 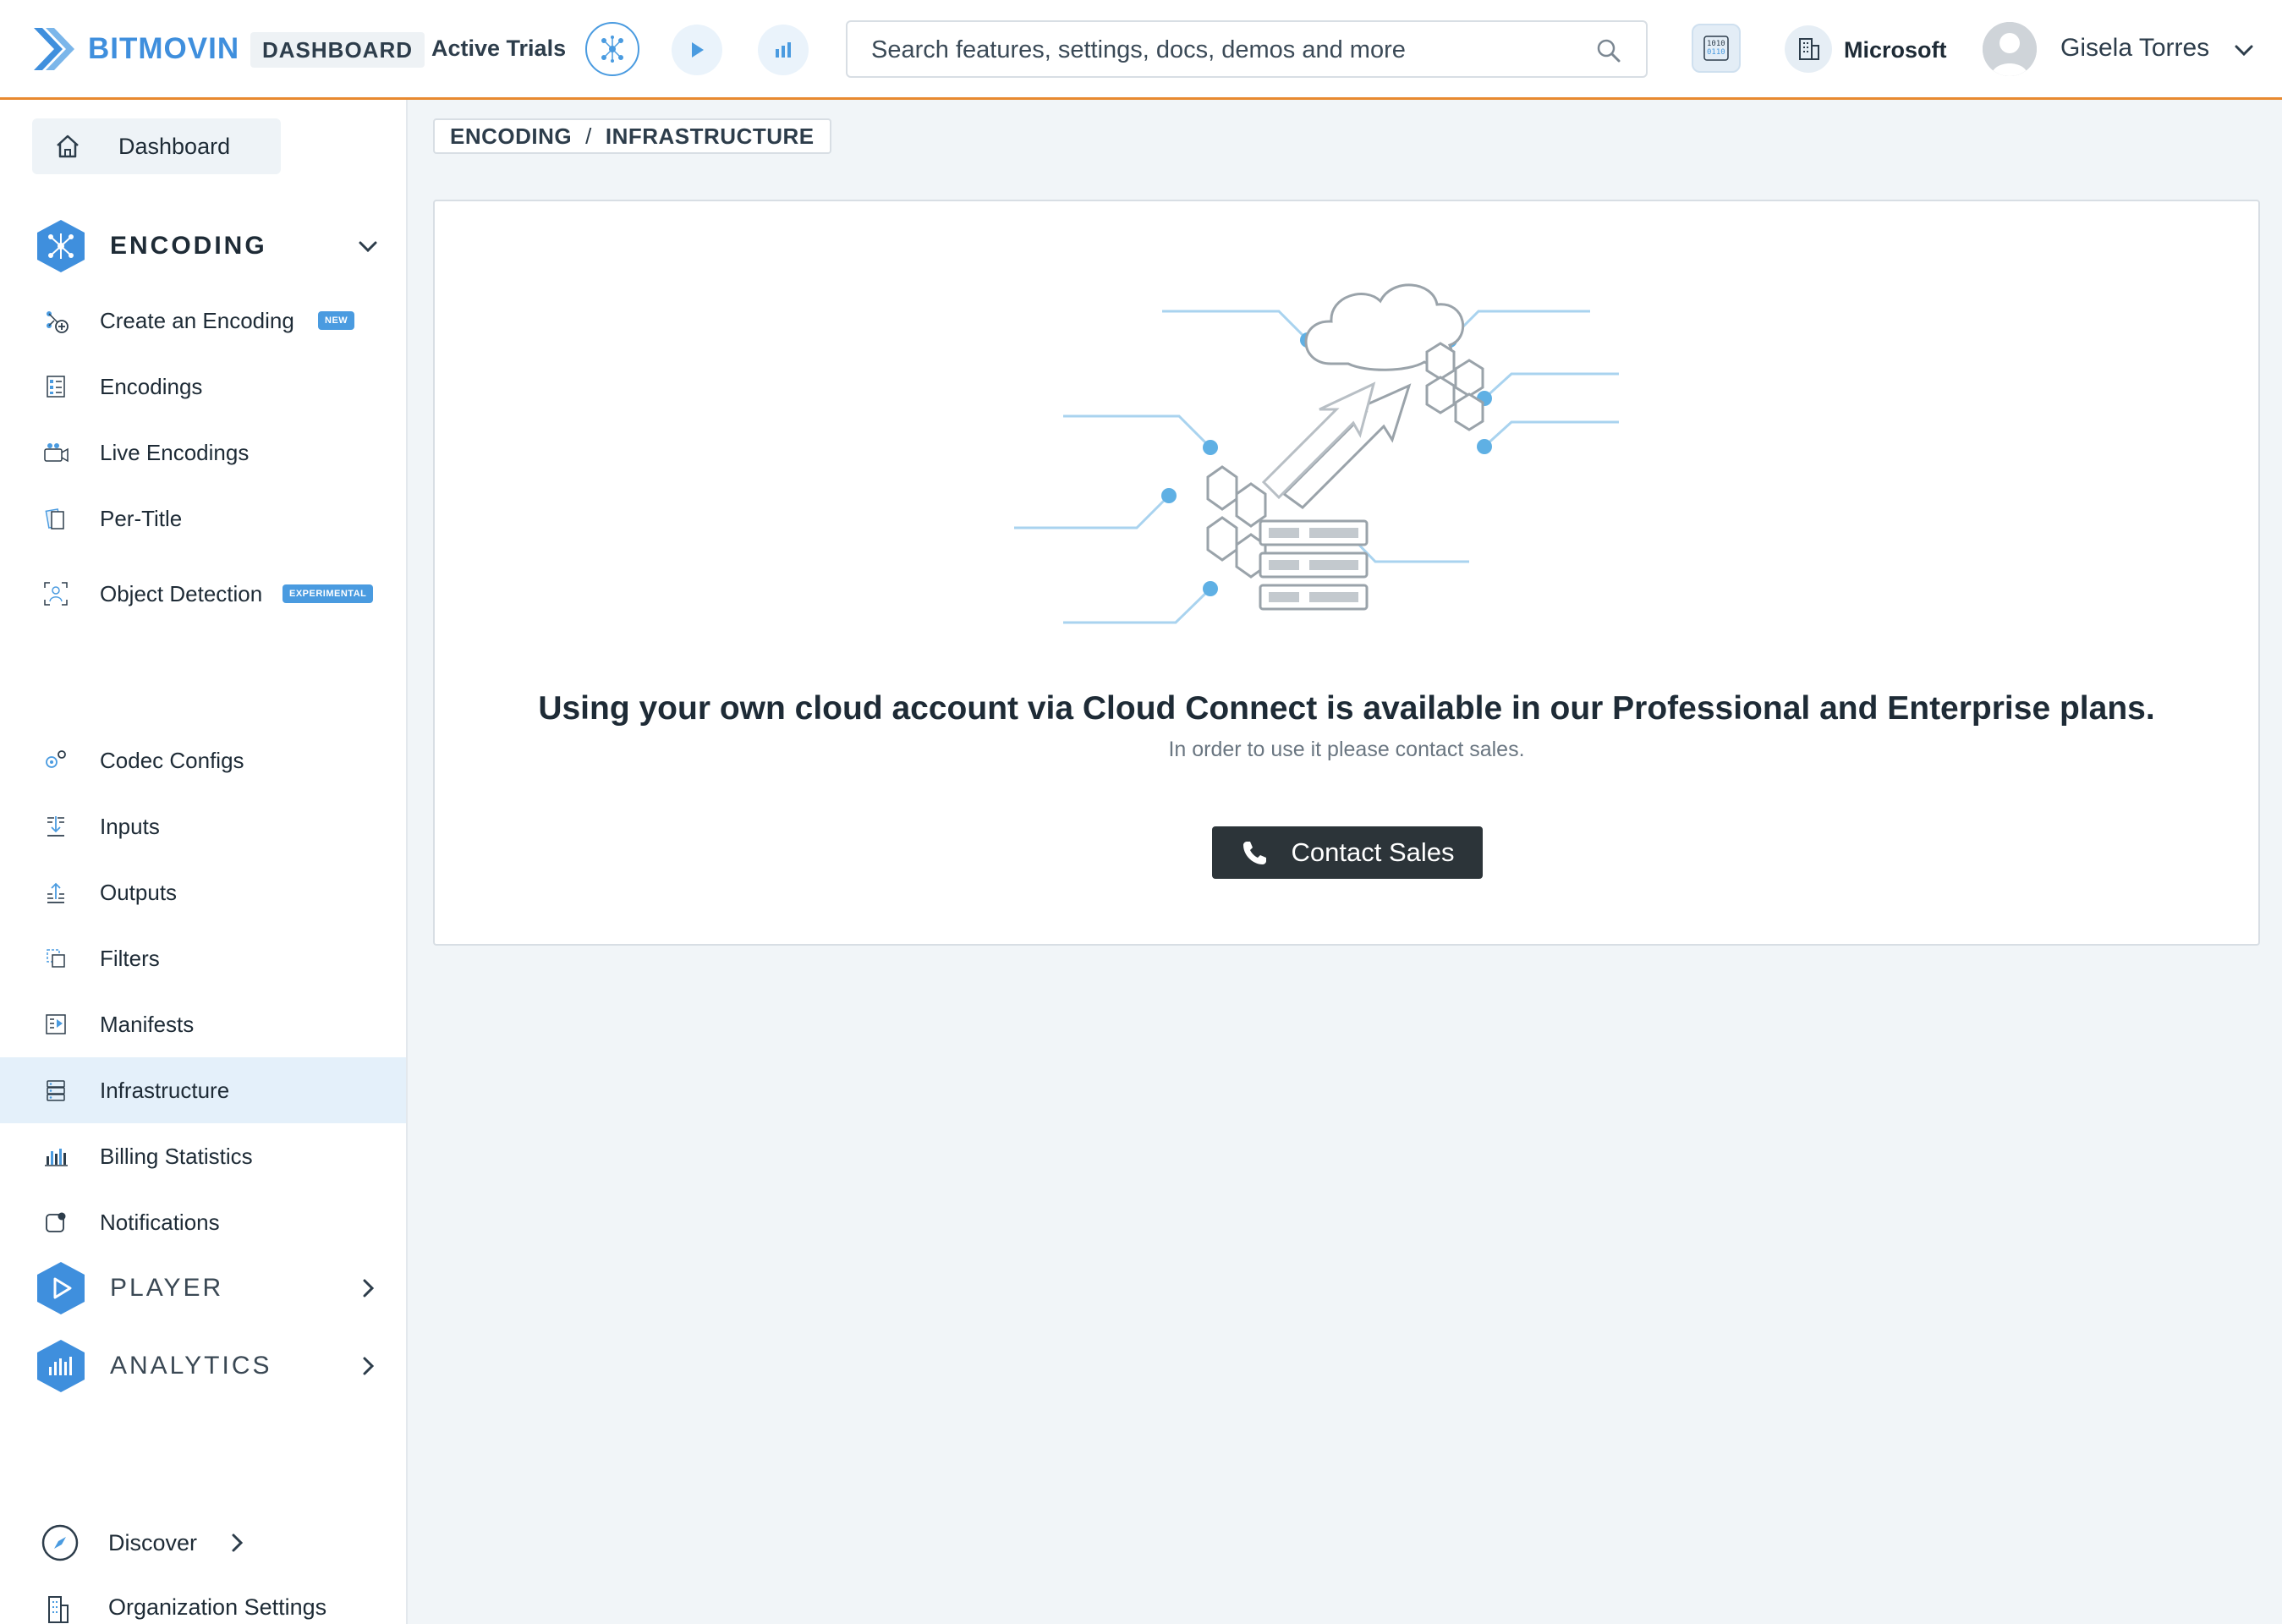 What do you see at coordinates (54, 49) in the screenshot?
I see `bitmovin-logo-icon` at bounding box center [54, 49].